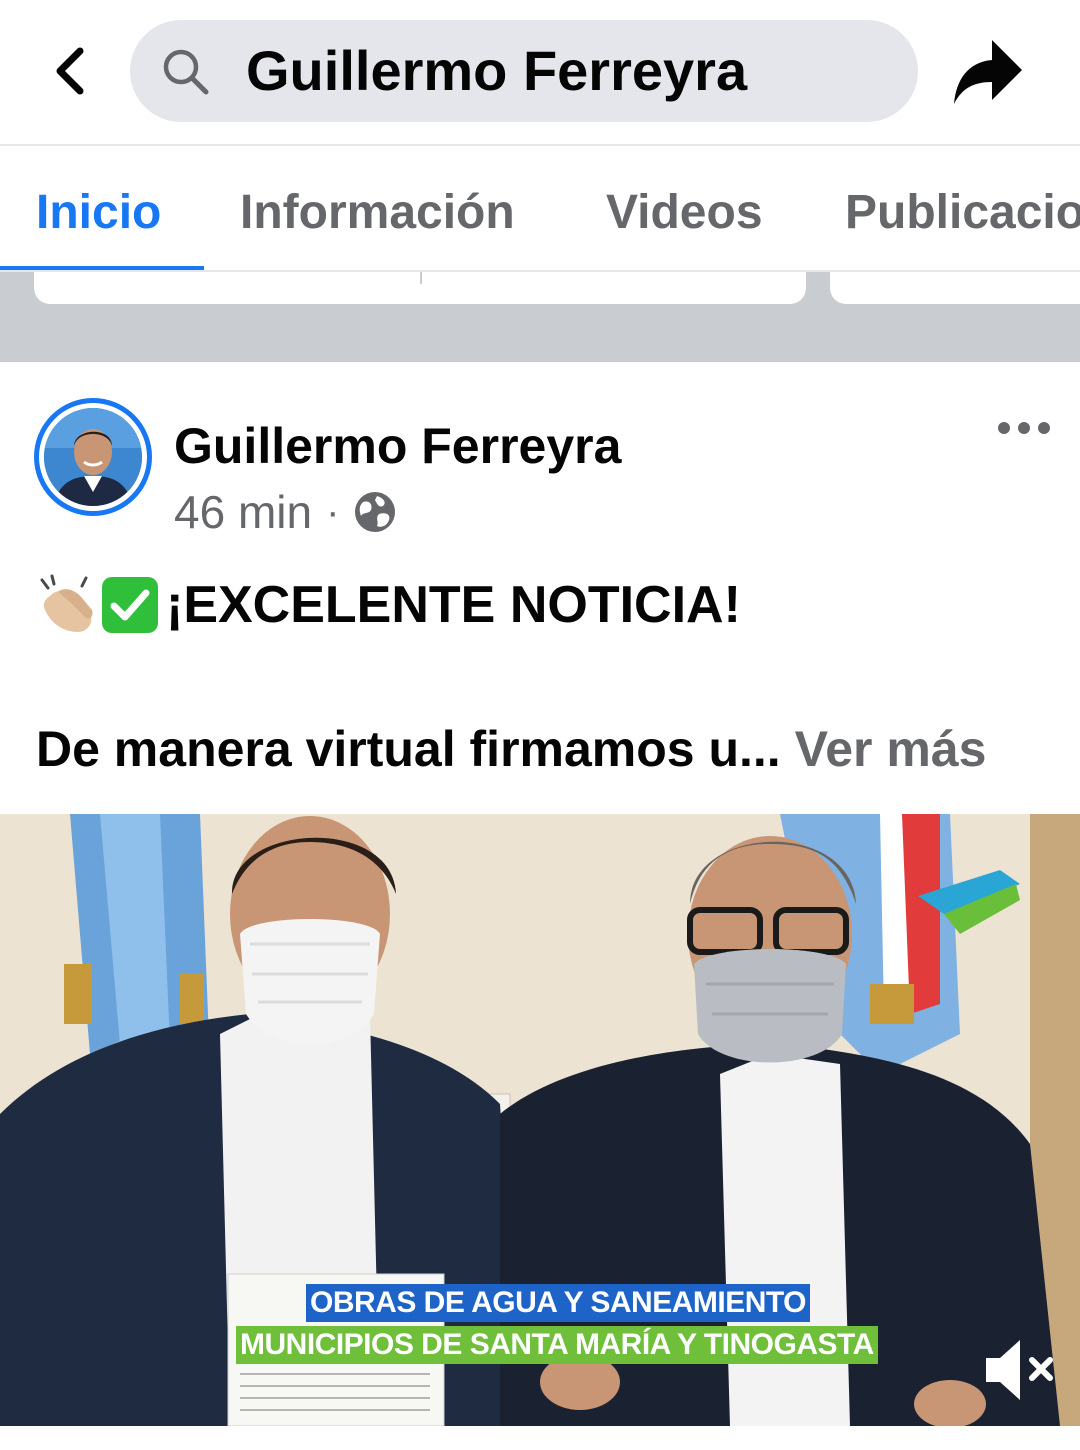 This screenshot has height=1450, width=1080. I want to click on share-icon, so click(988, 72).